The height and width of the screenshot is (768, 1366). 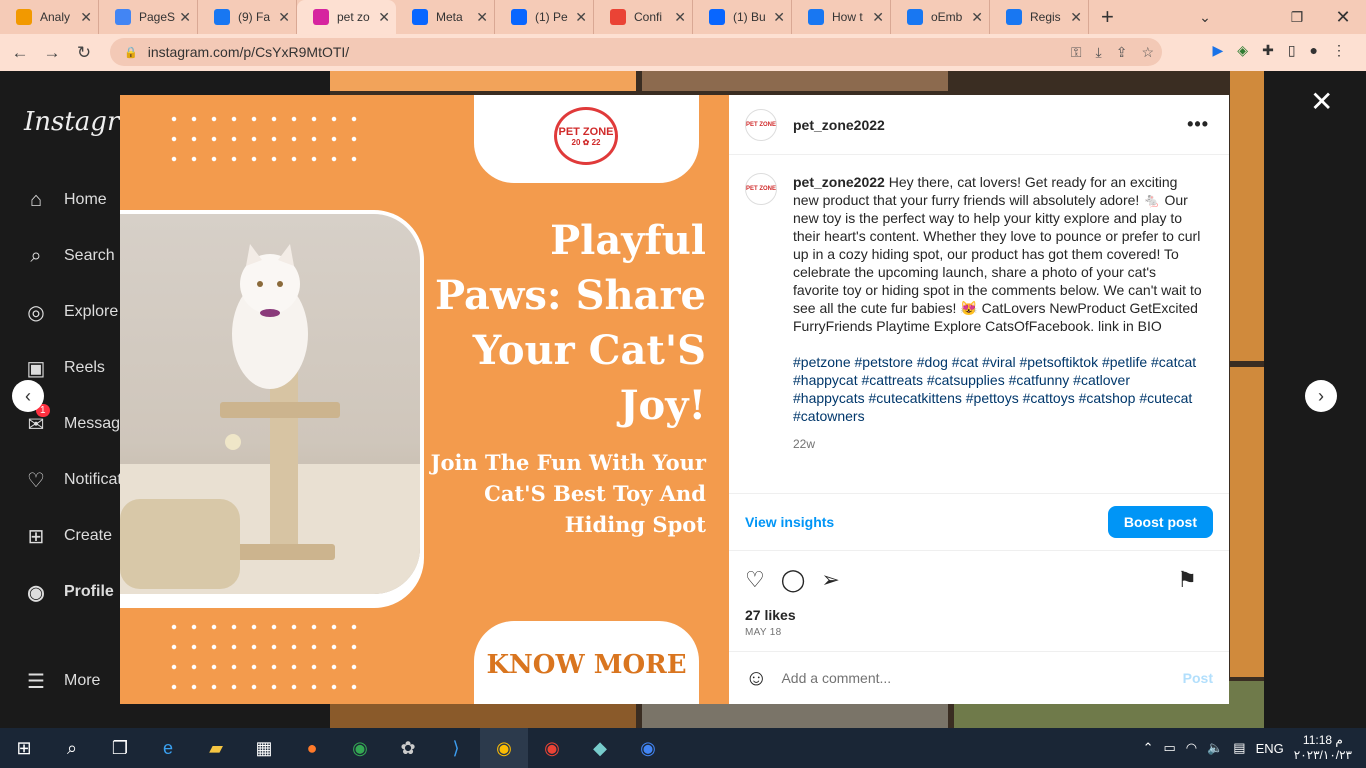 I want to click on extension-icon: ◈, so click(x=1242, y=50).